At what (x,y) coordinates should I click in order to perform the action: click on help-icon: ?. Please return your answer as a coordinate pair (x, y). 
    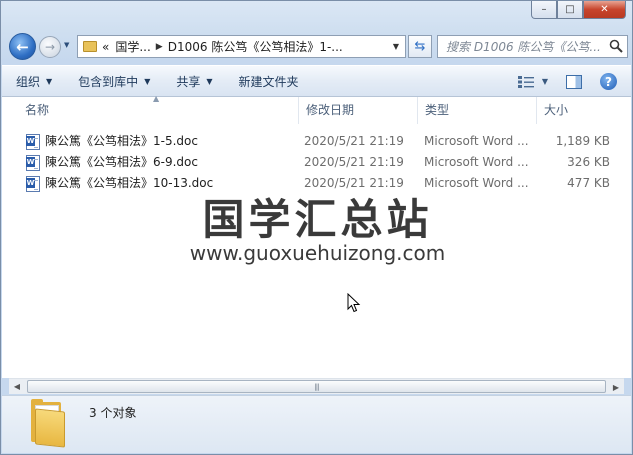
    Looking at the image, I should click on (608, 81).